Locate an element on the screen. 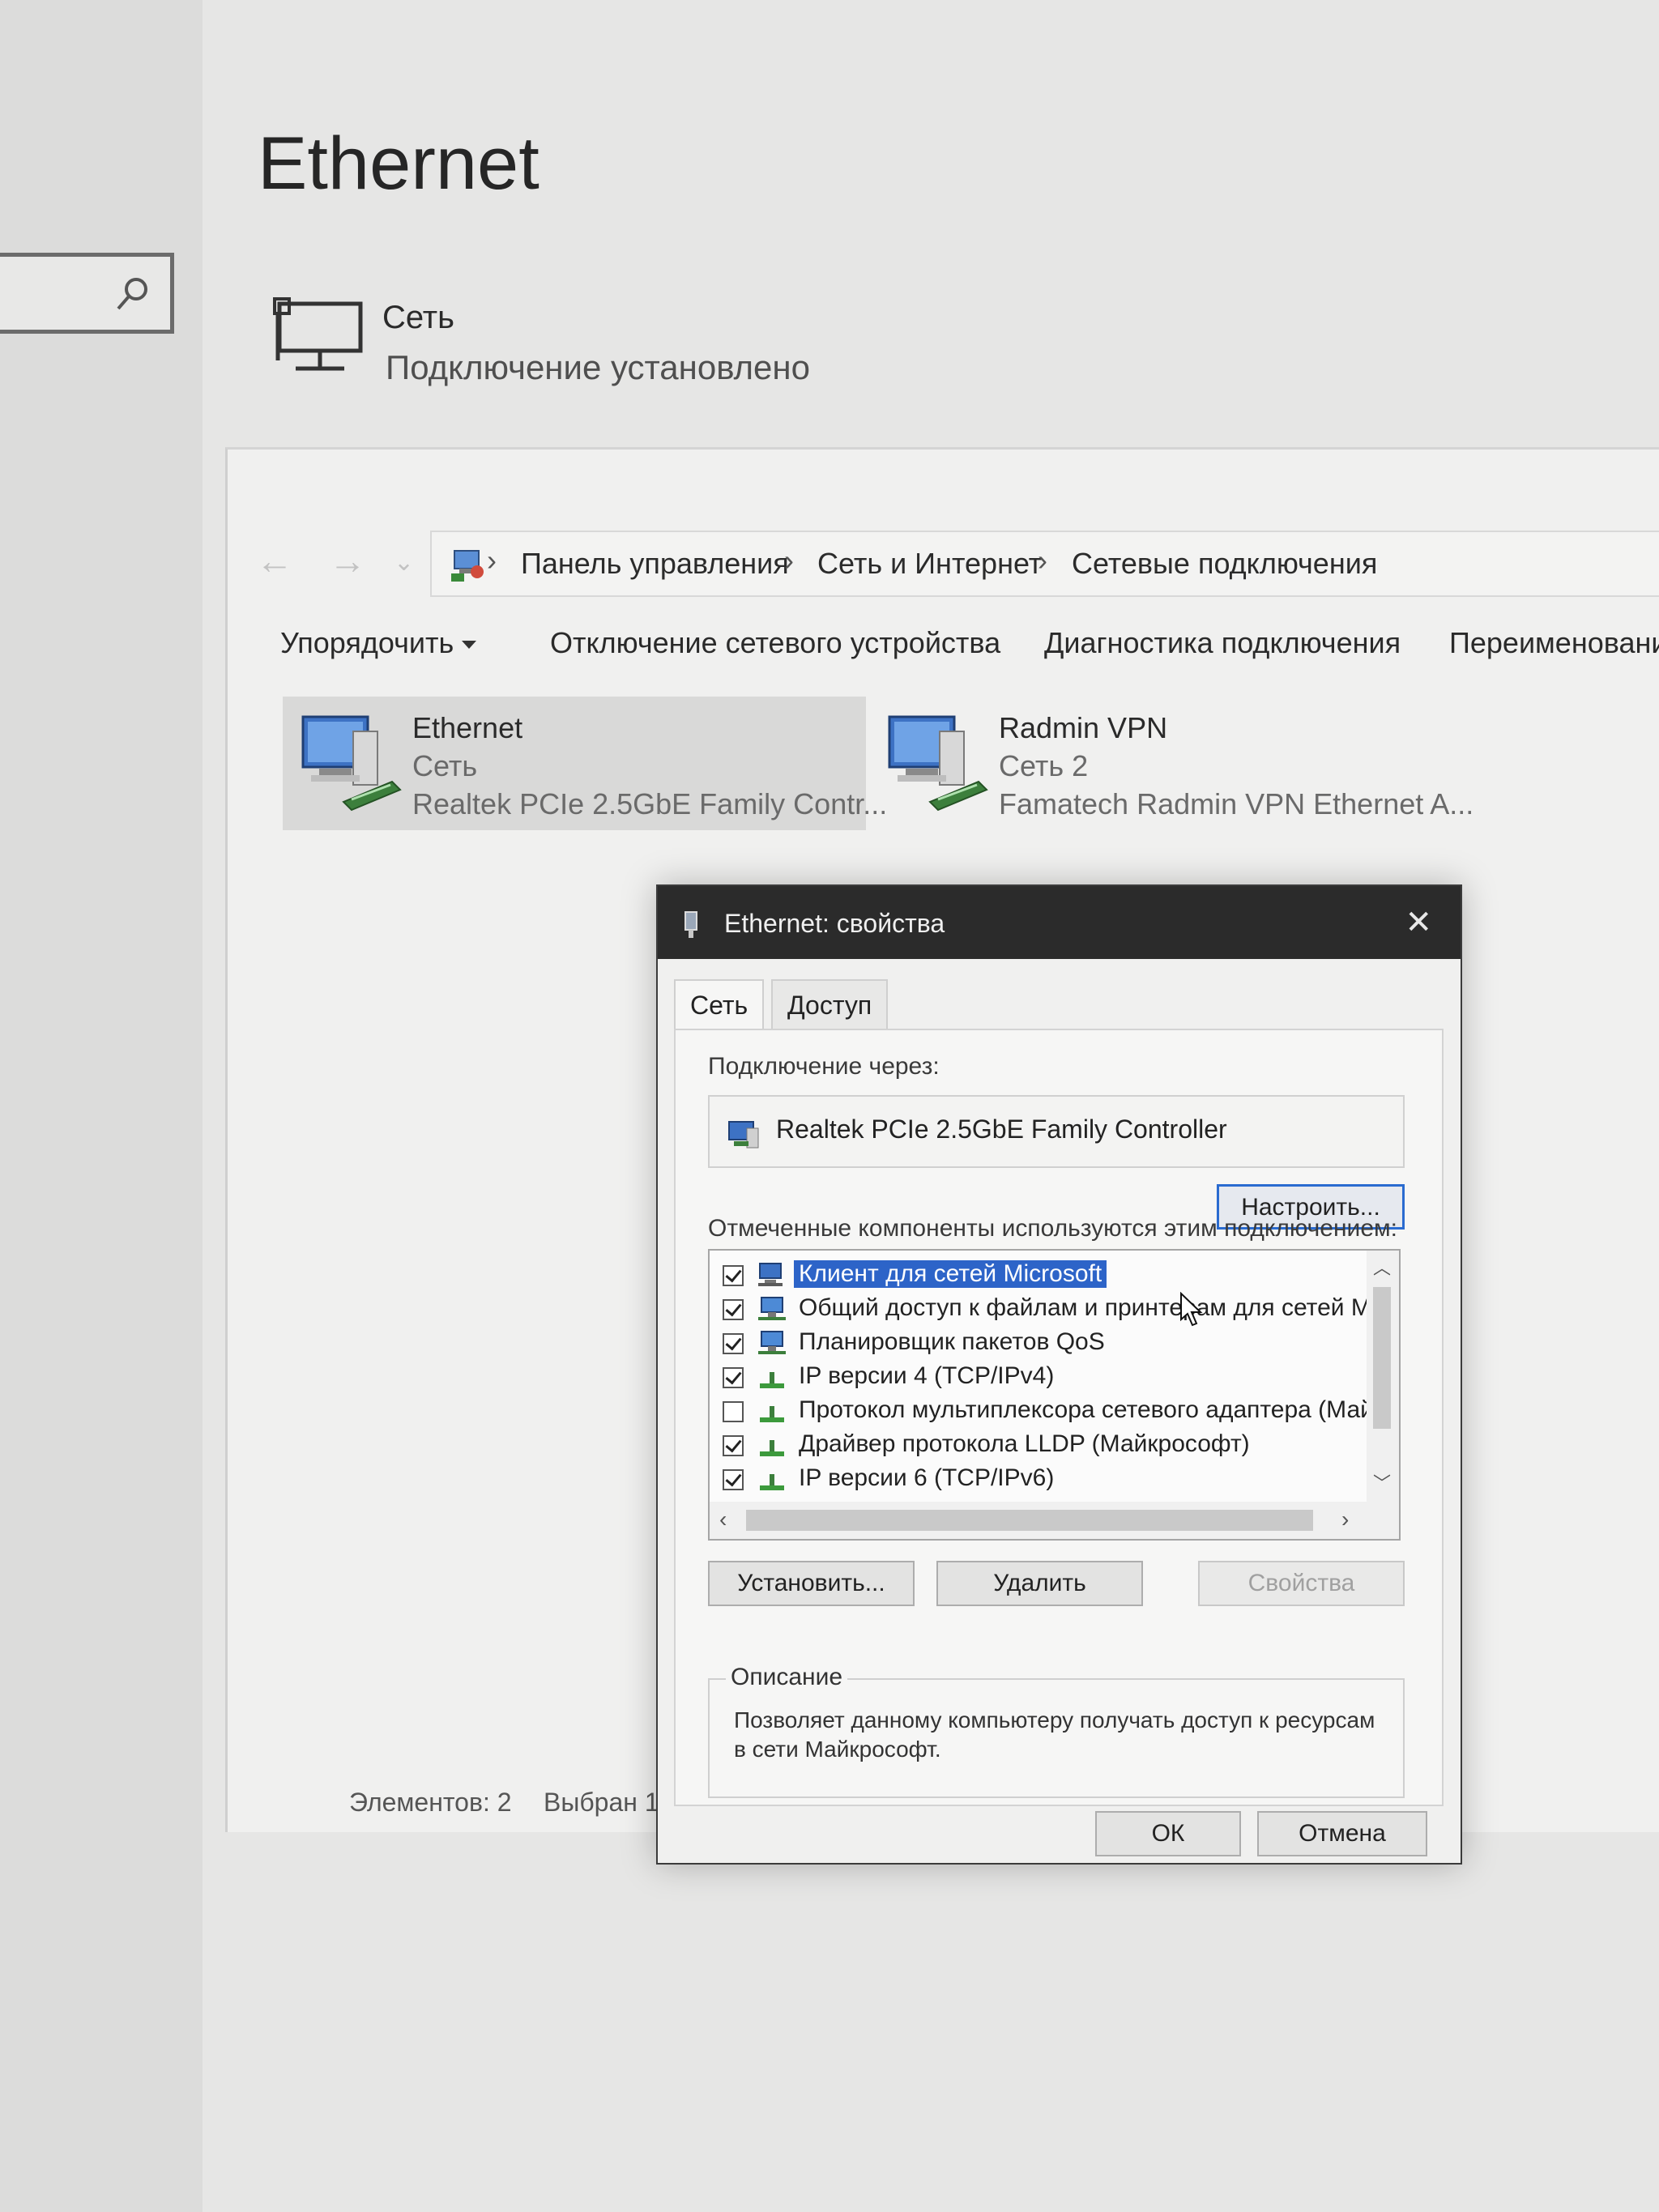  adapter-field: Realtek PCIe 2.5GbE Family Controller is located at coordinates (1056, 1131).